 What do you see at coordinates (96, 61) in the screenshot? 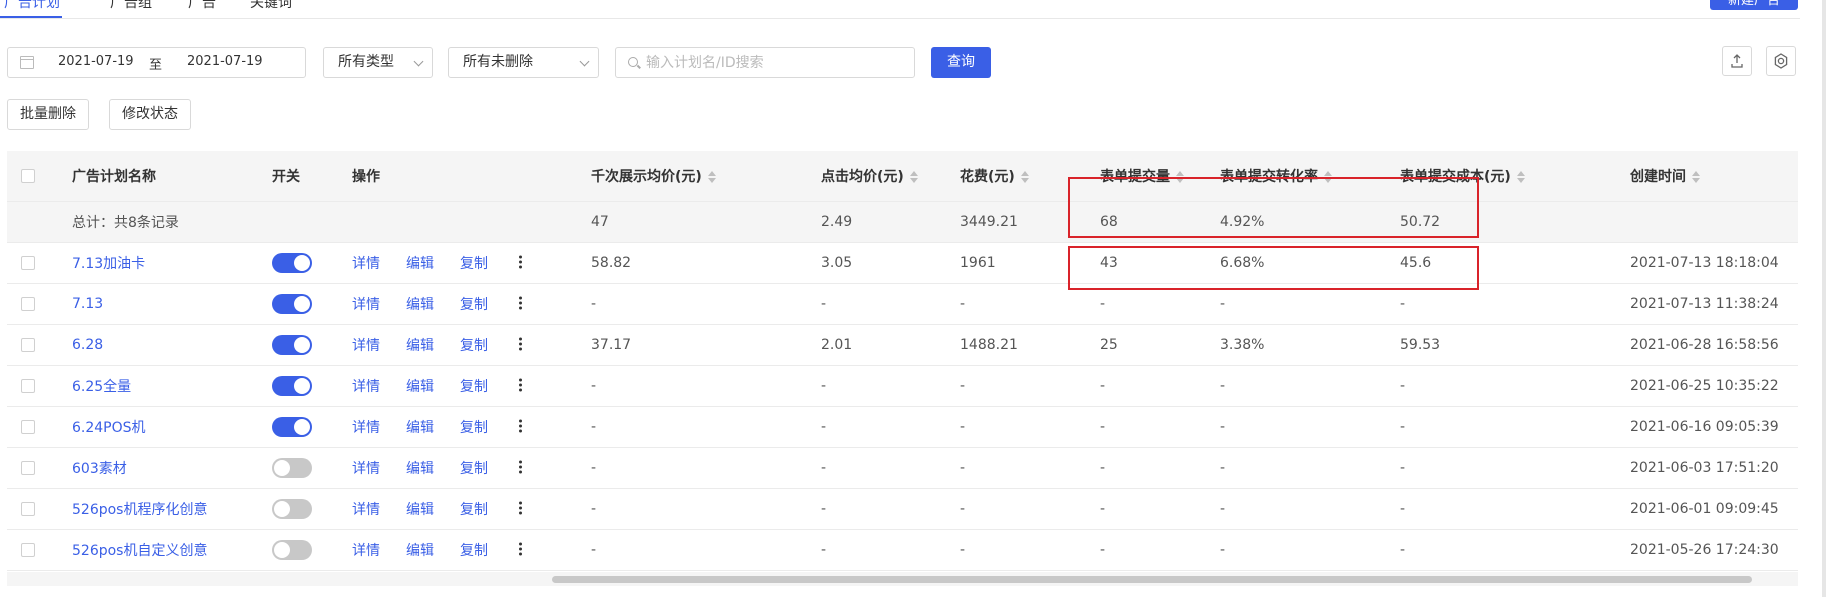
I see `date-start: 2021-07-19` at bounding box center [96, 61].